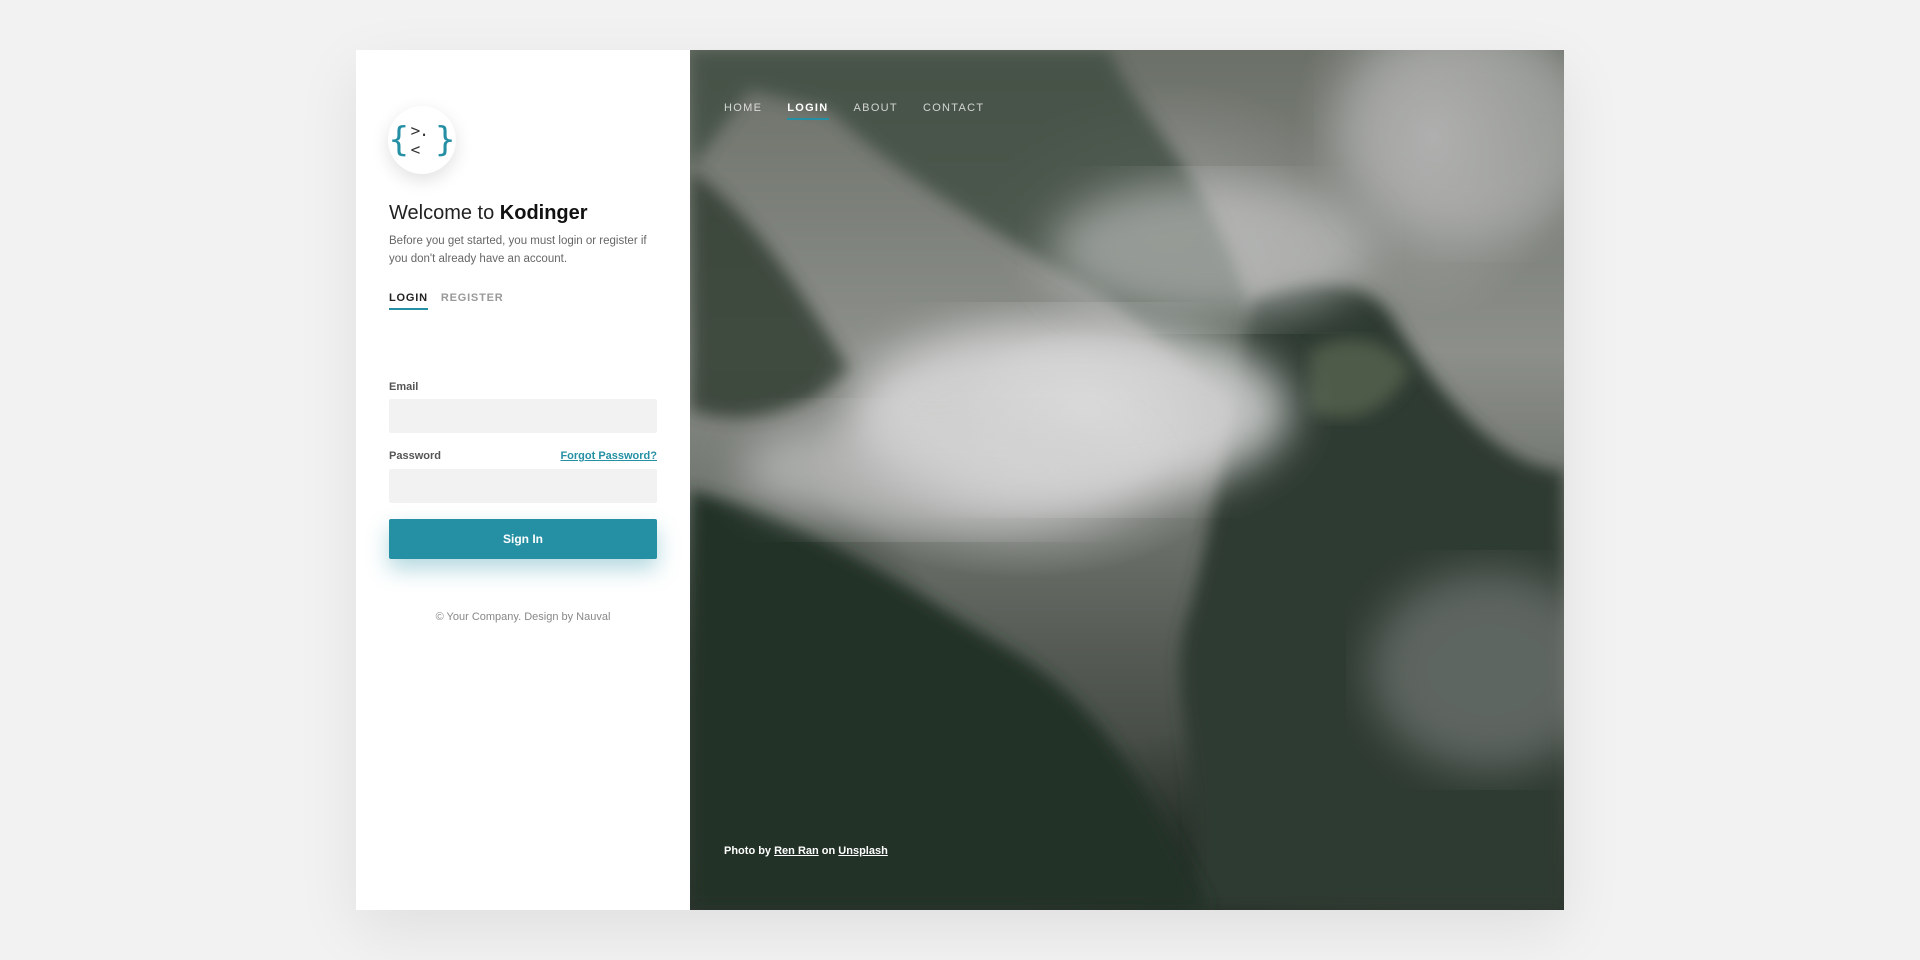 This screenshot has height=960, width=1920. I want to click on tab-login: LOGIN, so click(408, 301).